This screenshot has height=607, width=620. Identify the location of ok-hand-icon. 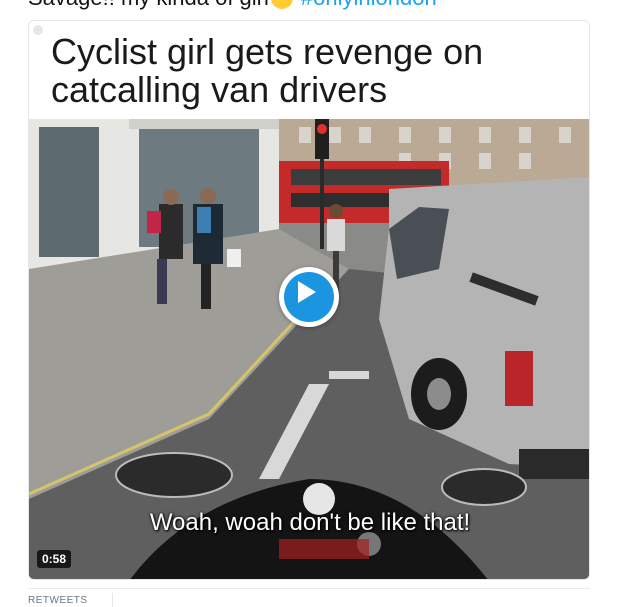
(281, 4).